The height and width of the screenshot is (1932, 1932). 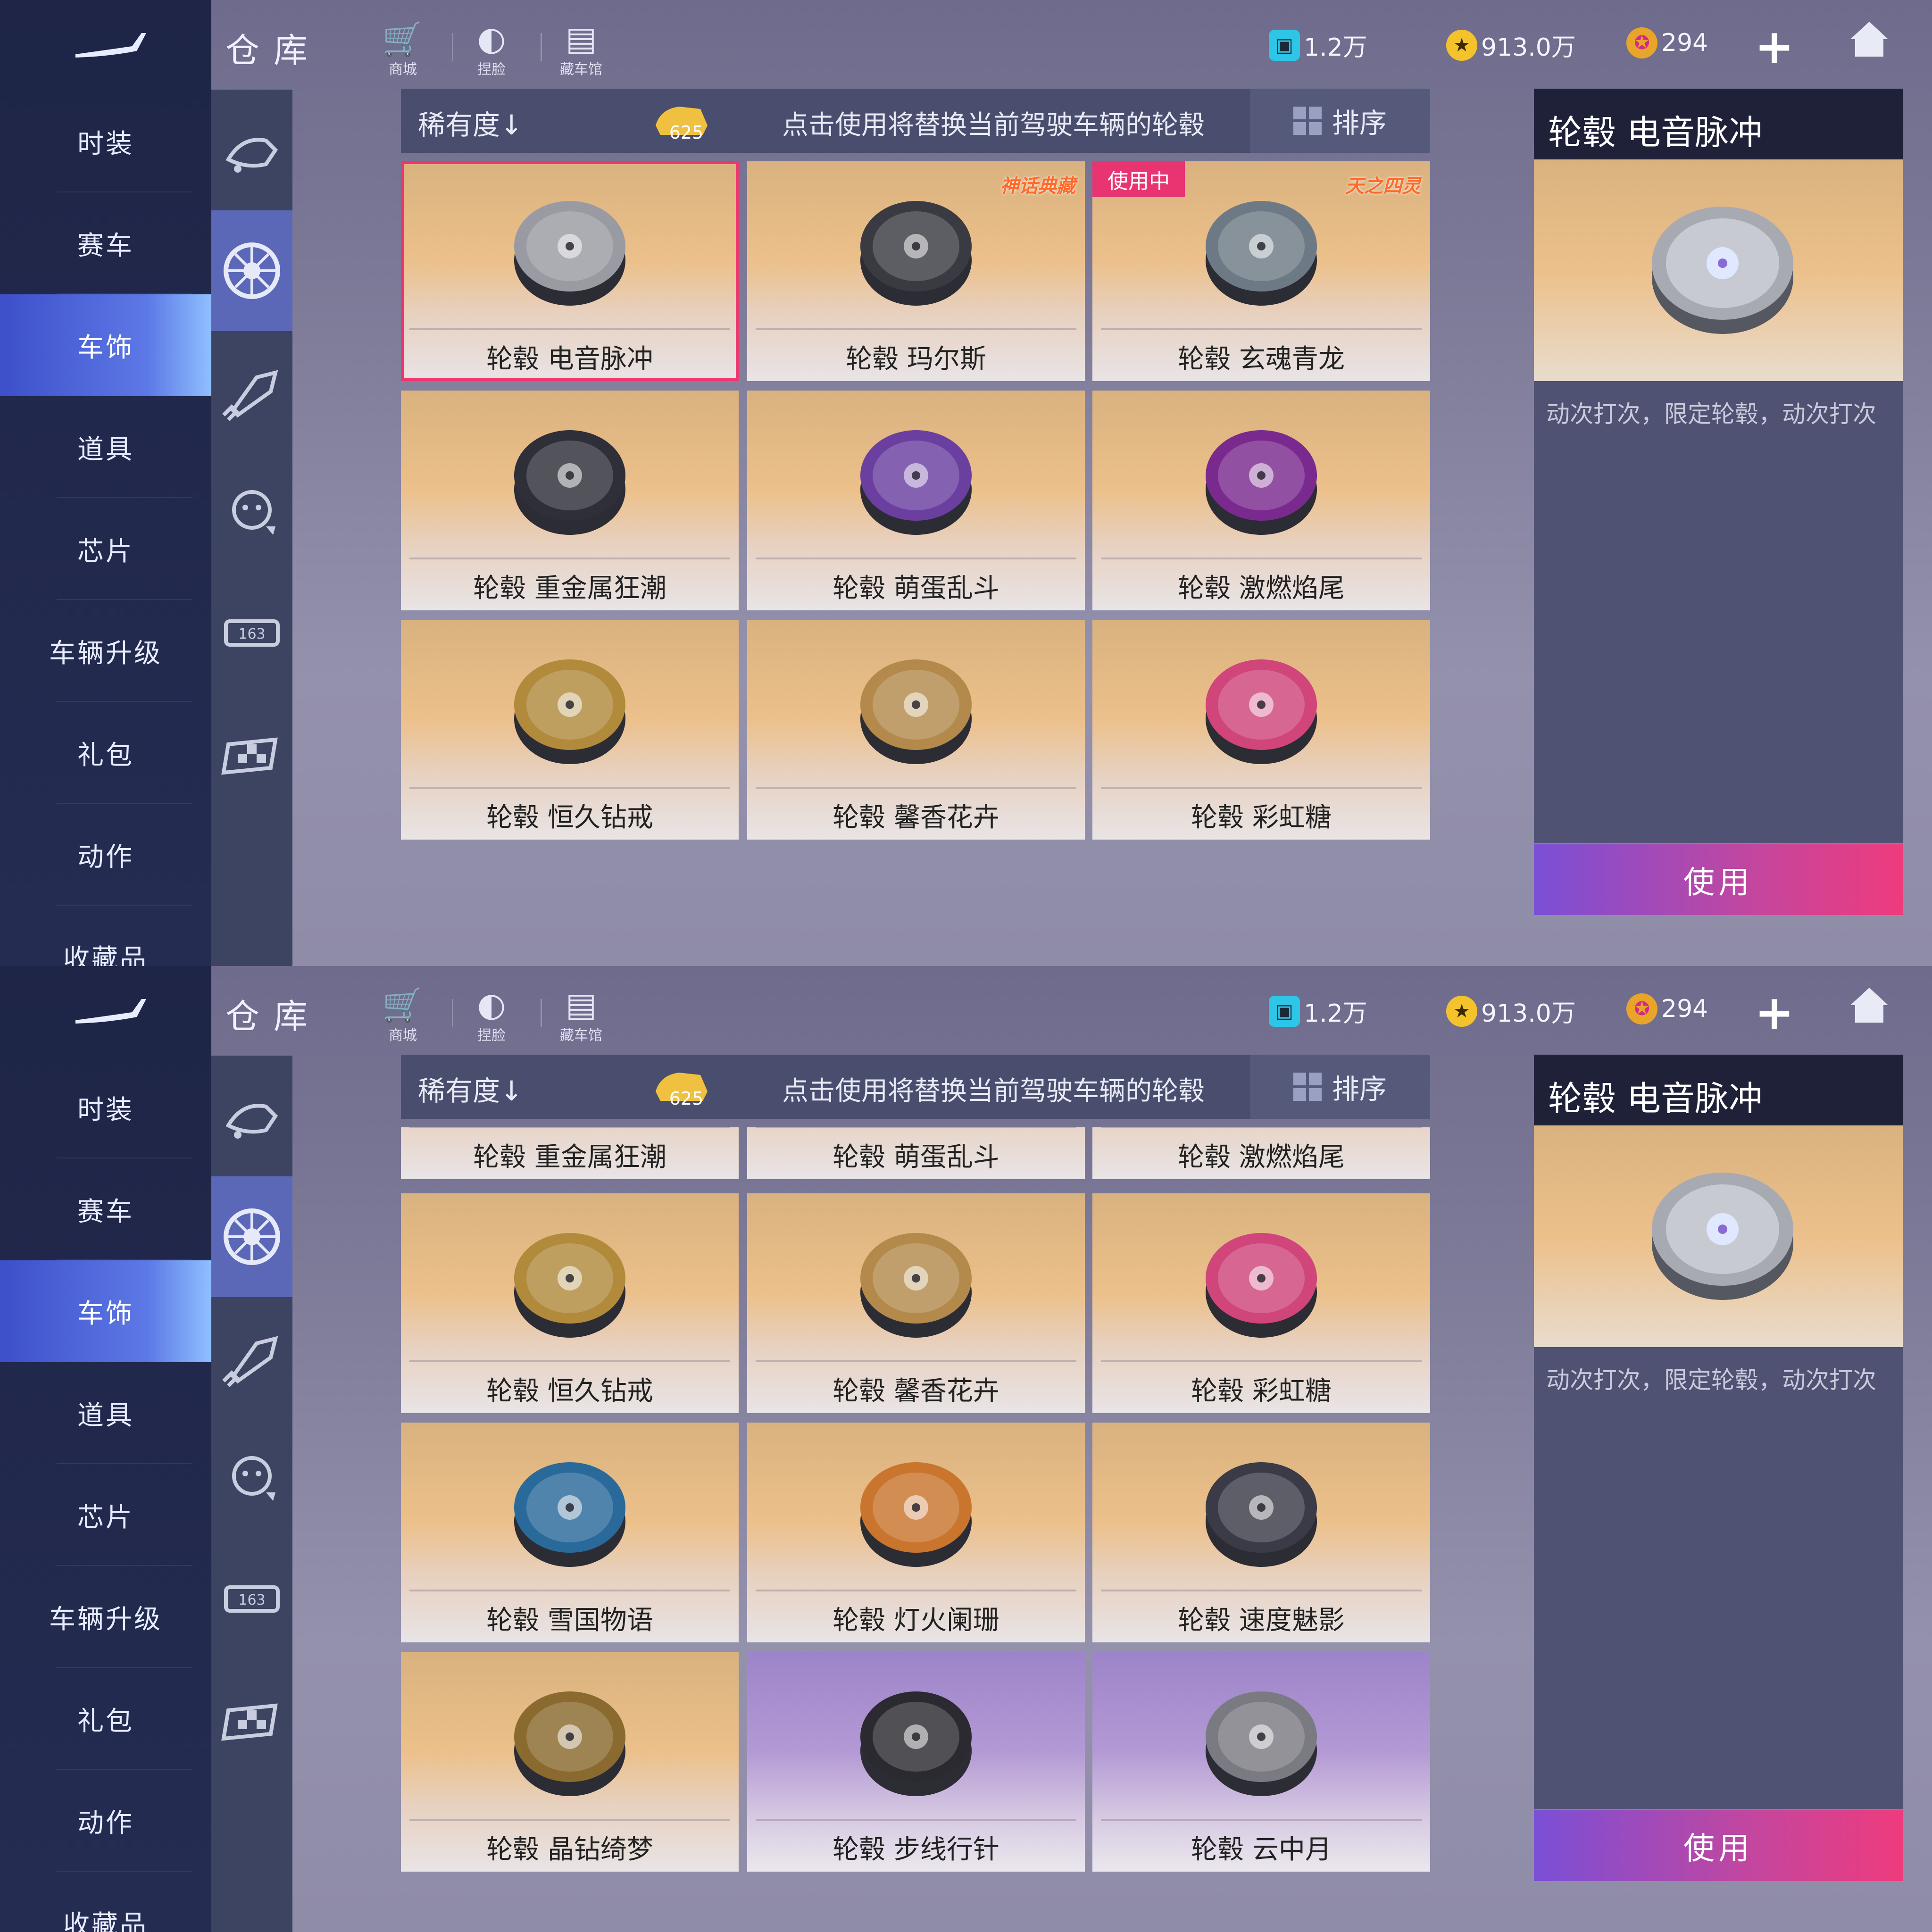 I want to click on wheel-item-card: 轮毂 晶钻绮梦, so click(x=570, y=1762).